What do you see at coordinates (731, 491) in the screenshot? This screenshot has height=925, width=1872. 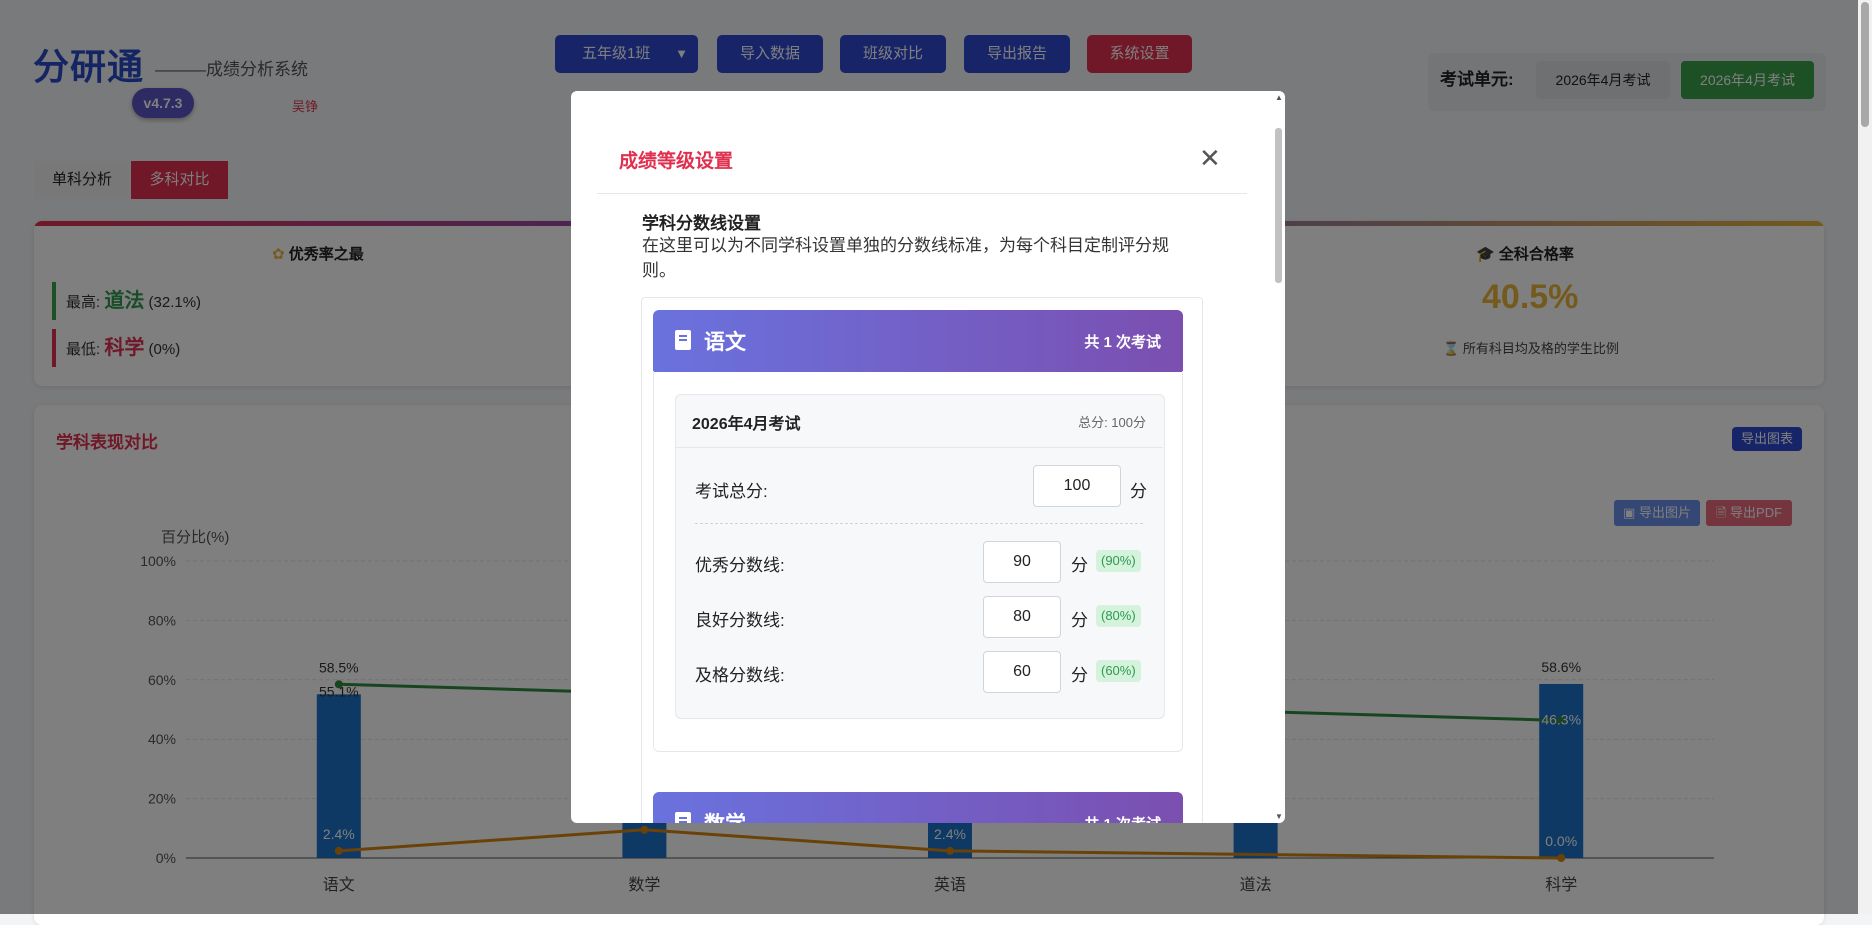 I see `total-score-label: 考试总分:` at bounding box center [731, 491].